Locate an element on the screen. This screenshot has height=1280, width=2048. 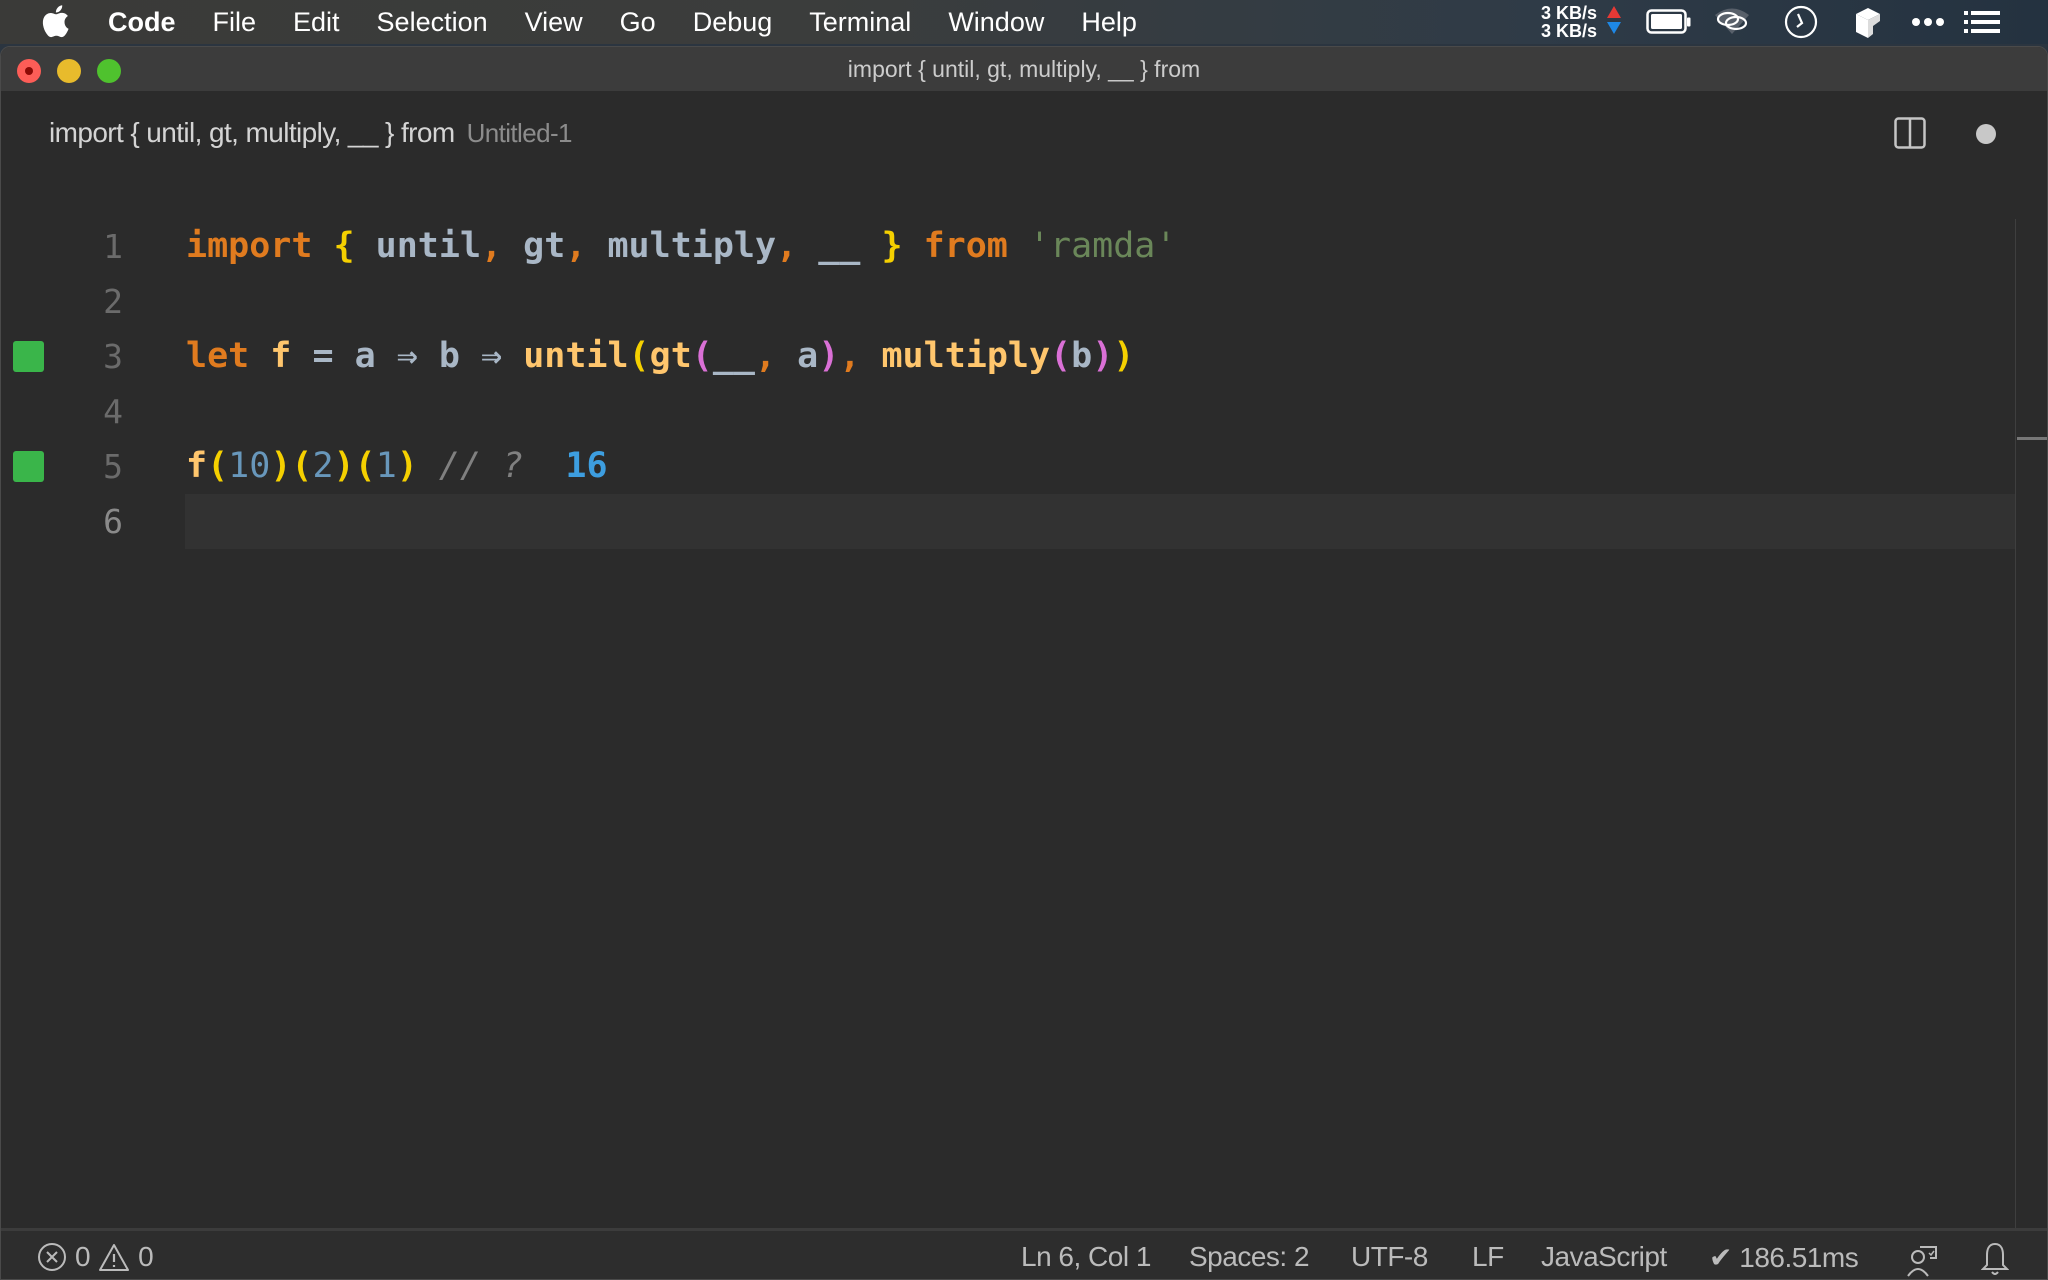
keyword-import: import is located at coordinates (249, 246).